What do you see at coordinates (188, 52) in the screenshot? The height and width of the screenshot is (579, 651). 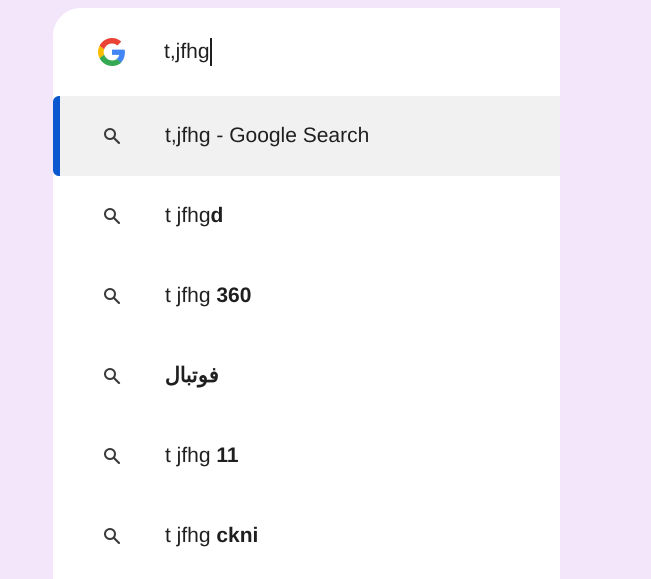 I see `search-field: t,jfhg` at bounding box center [188, 52].